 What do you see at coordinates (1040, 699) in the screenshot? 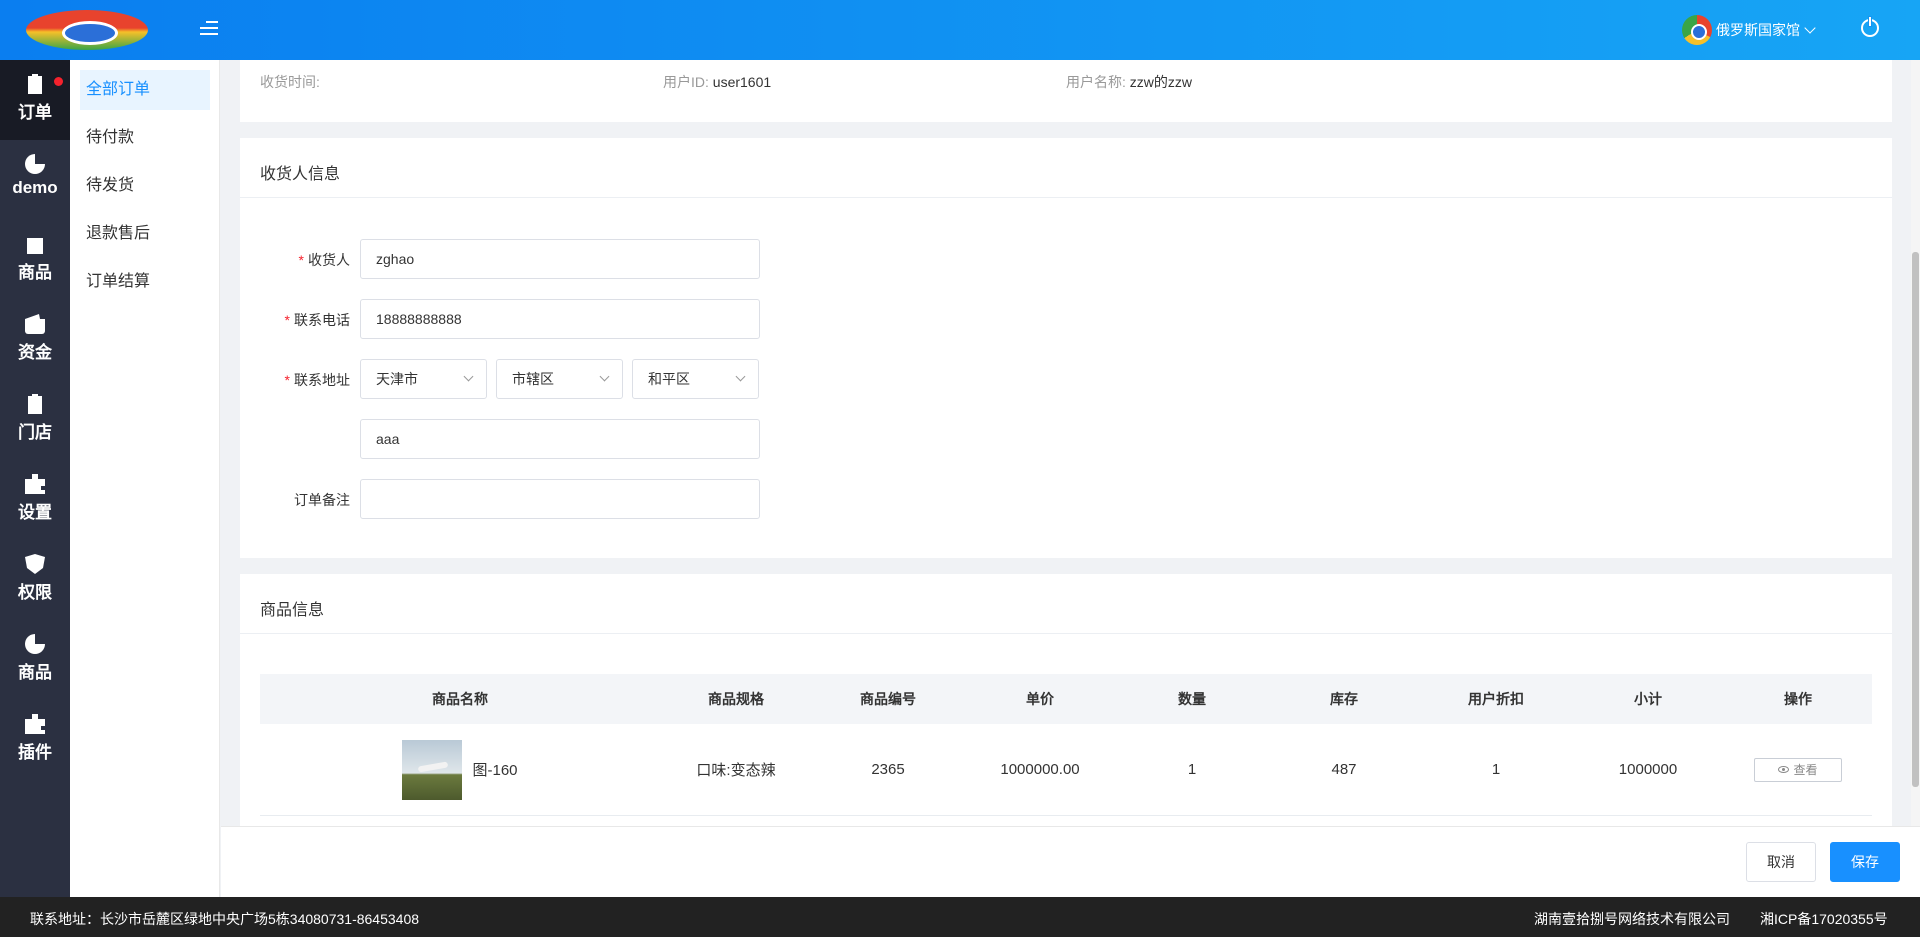
I see `col-price: 单价` at bounding box center [1040, 699].